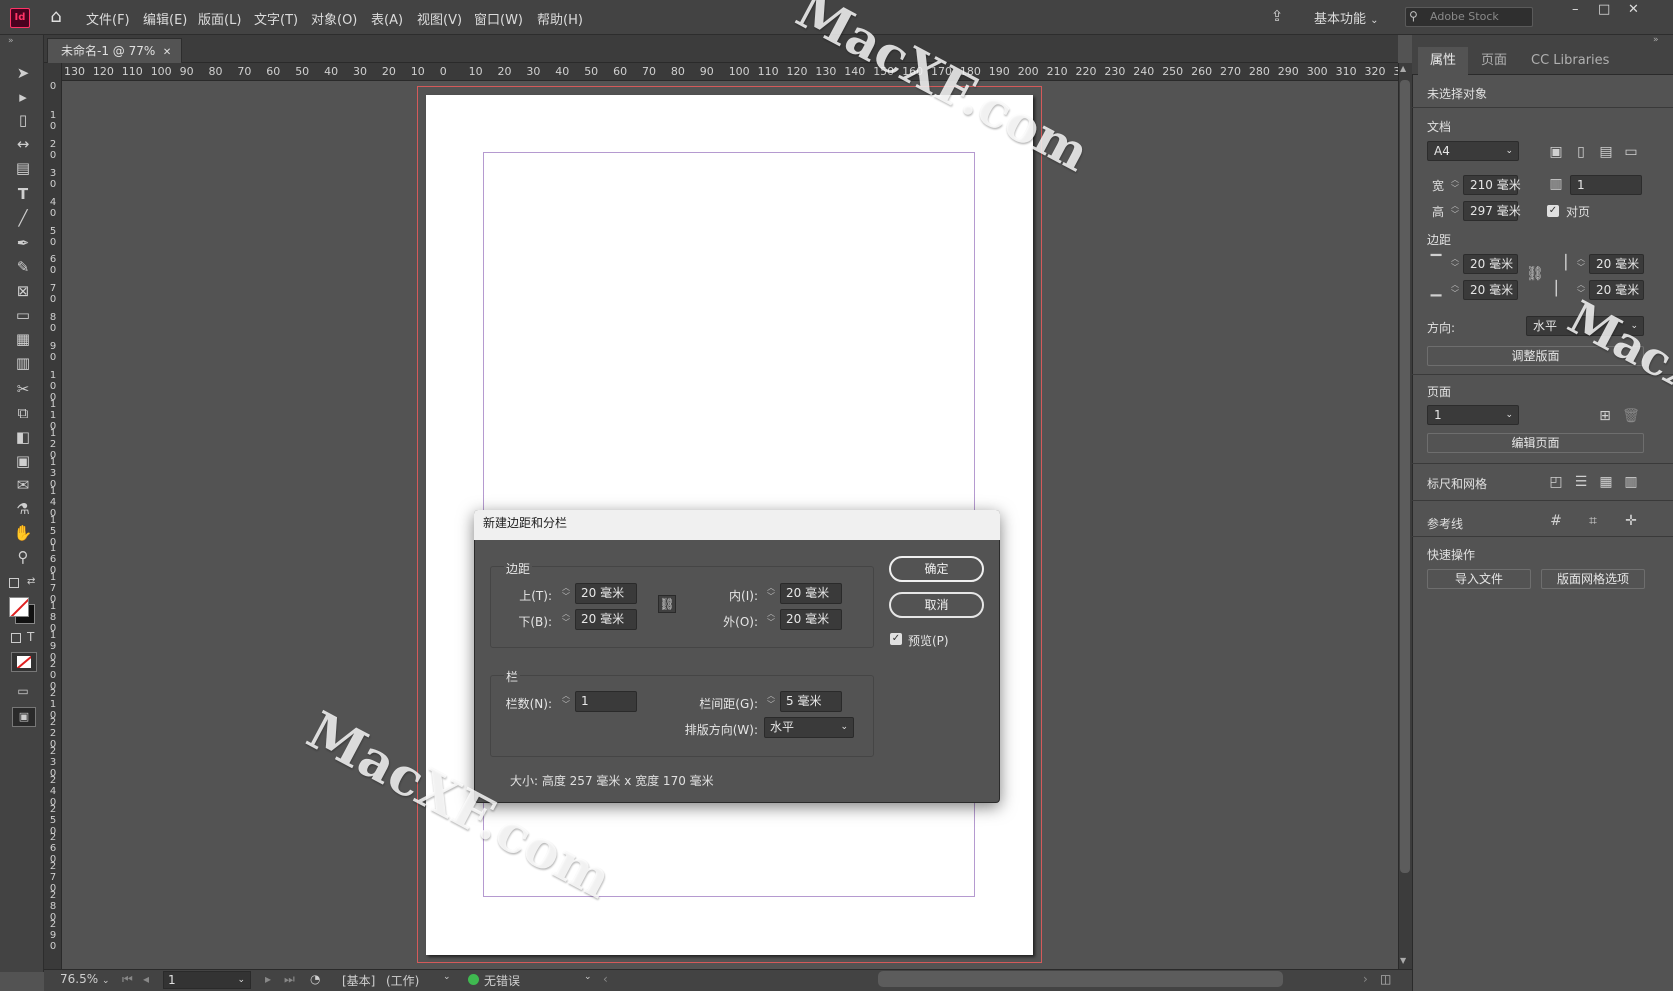 The height and width of the screenshot is (991, 1673). Describe the element at coordinates (606, 593) in the screenshot. I see `top-margin-field: 20 毫米` at that location.